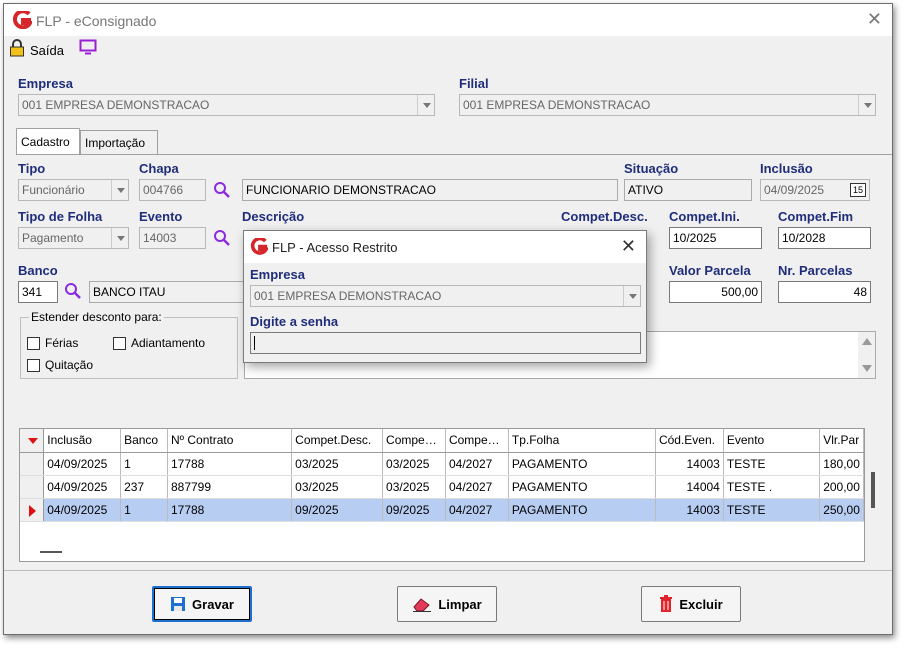 The width and height of the screenshot is (905, 648). Describe the element at coordinates (815, 190) in the screenshot. I see `inclusao-date: 04/09/2025 15` at that location.